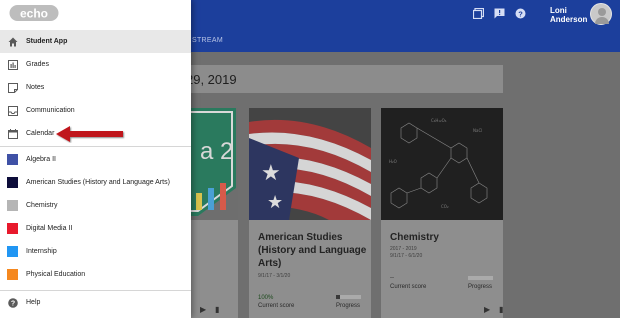  Describe the element at coordinates (12, 87) in the screenshot. I see `note-icon` at that location.